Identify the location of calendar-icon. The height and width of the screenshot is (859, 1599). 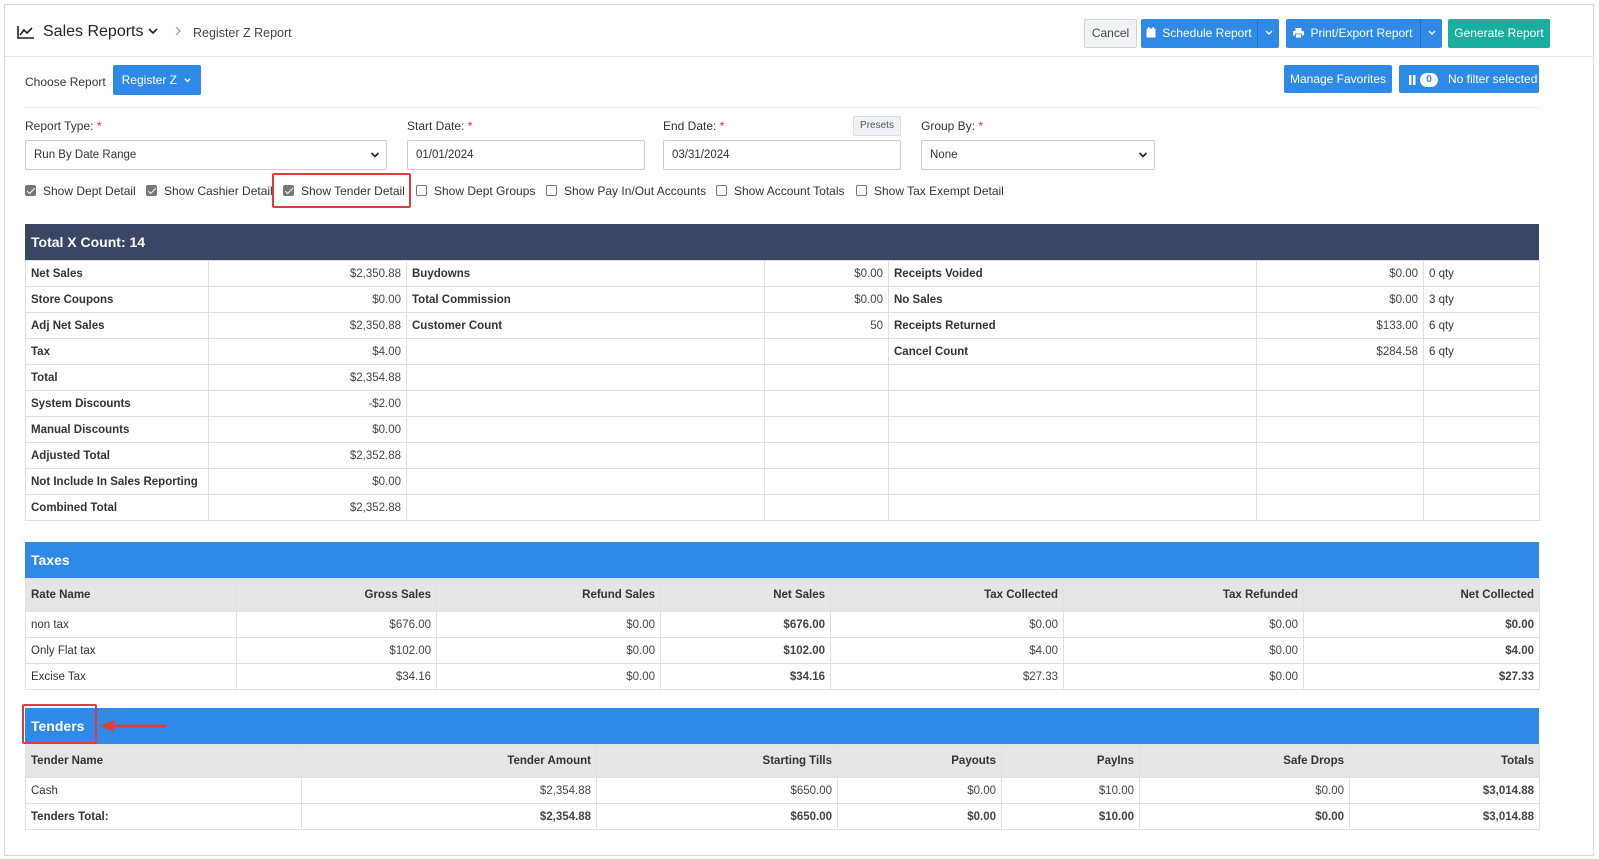
(1151, 32).